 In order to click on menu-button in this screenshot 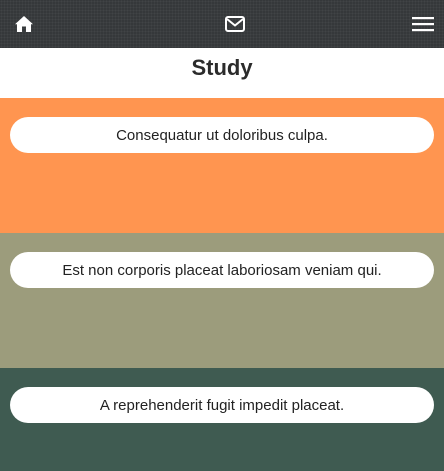, I will do `click(423, 24)`.